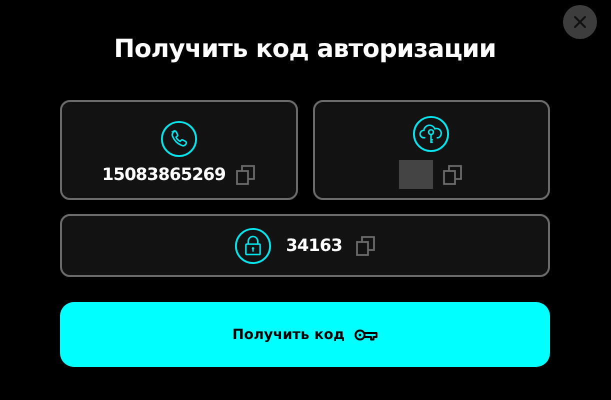 The height and width of the screenshot is (400, 611). I want to click on auth-code: 34163, so click(314, 246).